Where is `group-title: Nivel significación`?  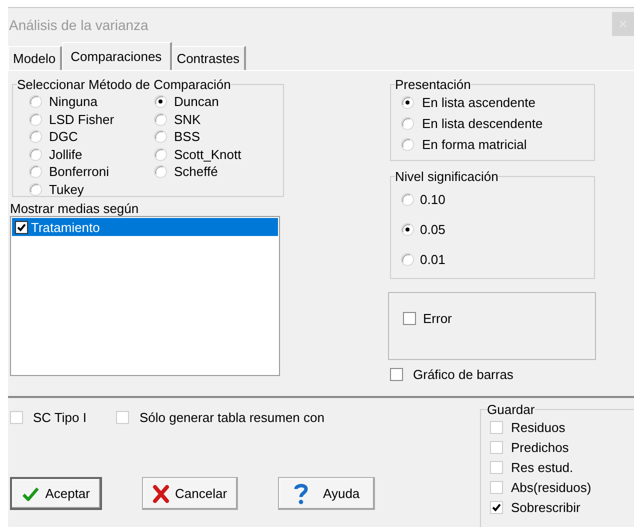 group-title: Nivel significación is located at coordinates (446, 176).